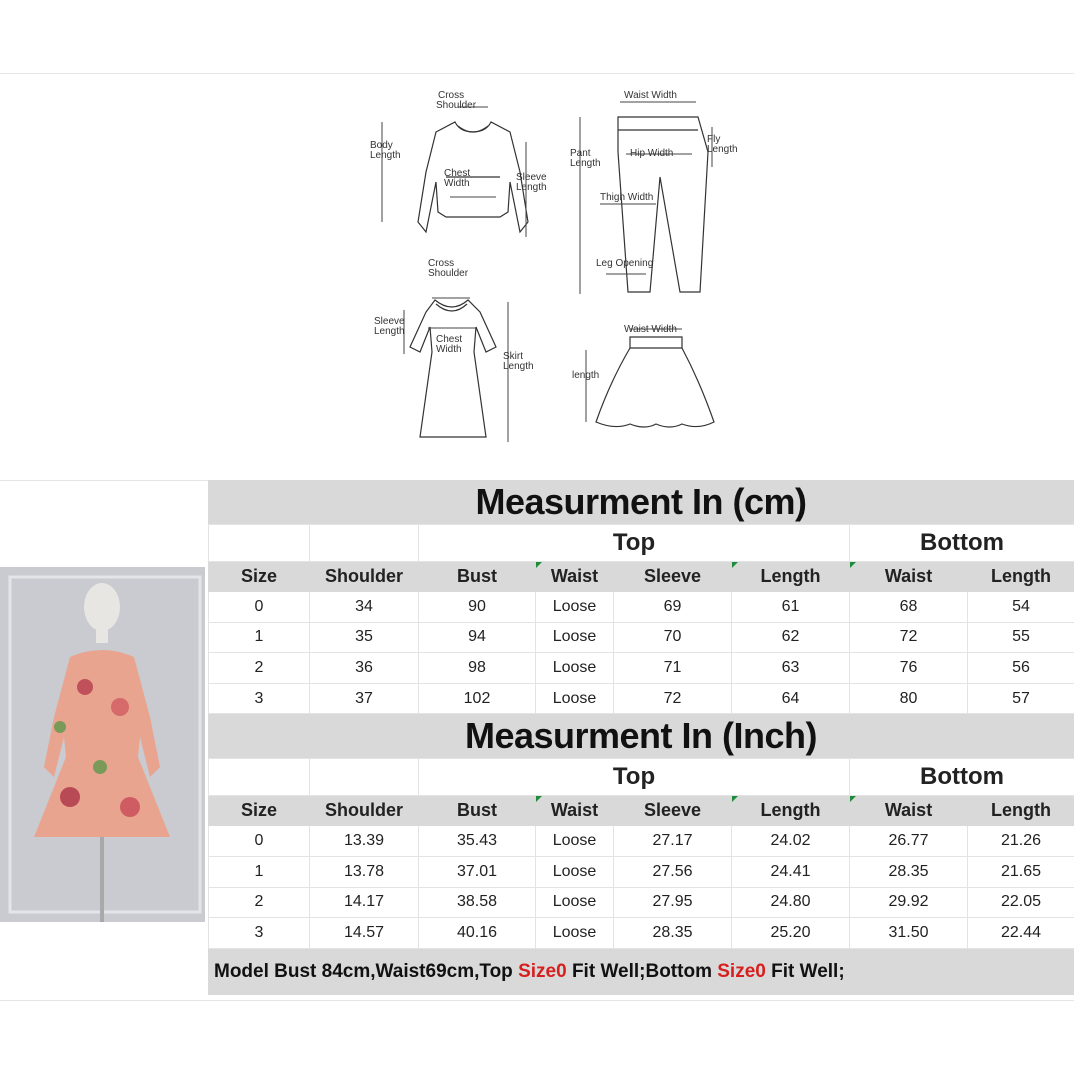 The image size is (1074, 1074). I want to click on cell: 25.20, so click(790, 933).